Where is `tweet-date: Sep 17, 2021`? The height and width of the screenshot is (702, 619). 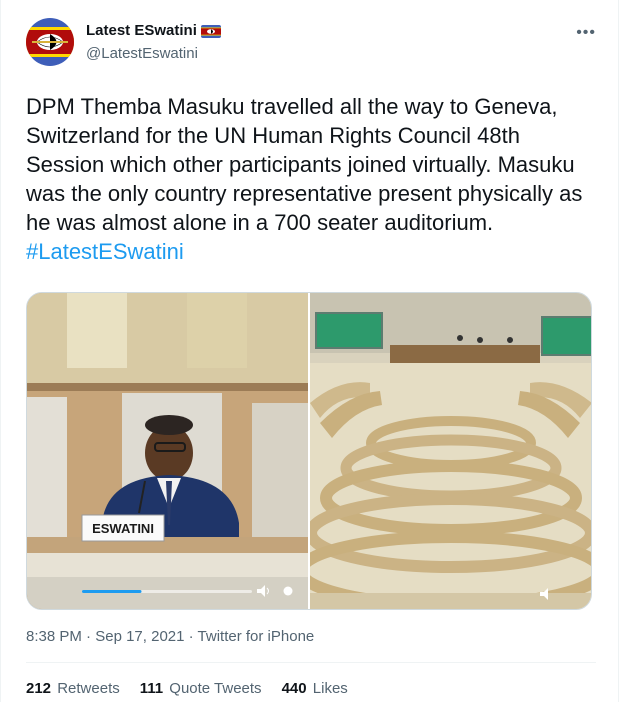 tweet-date: Sep 17, 2021 is located at coordinates (139, 636).